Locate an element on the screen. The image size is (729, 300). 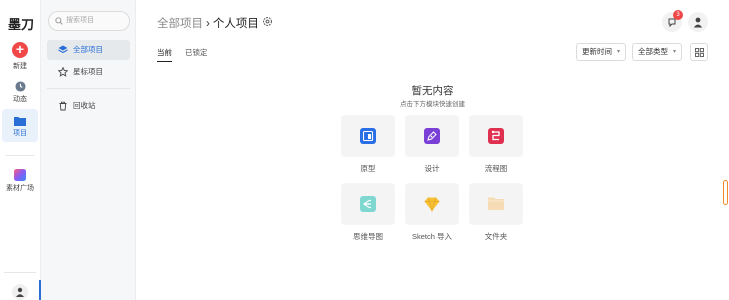
sort-dropdown: 更新时间 ▾ is located at coordinates (601, 52).